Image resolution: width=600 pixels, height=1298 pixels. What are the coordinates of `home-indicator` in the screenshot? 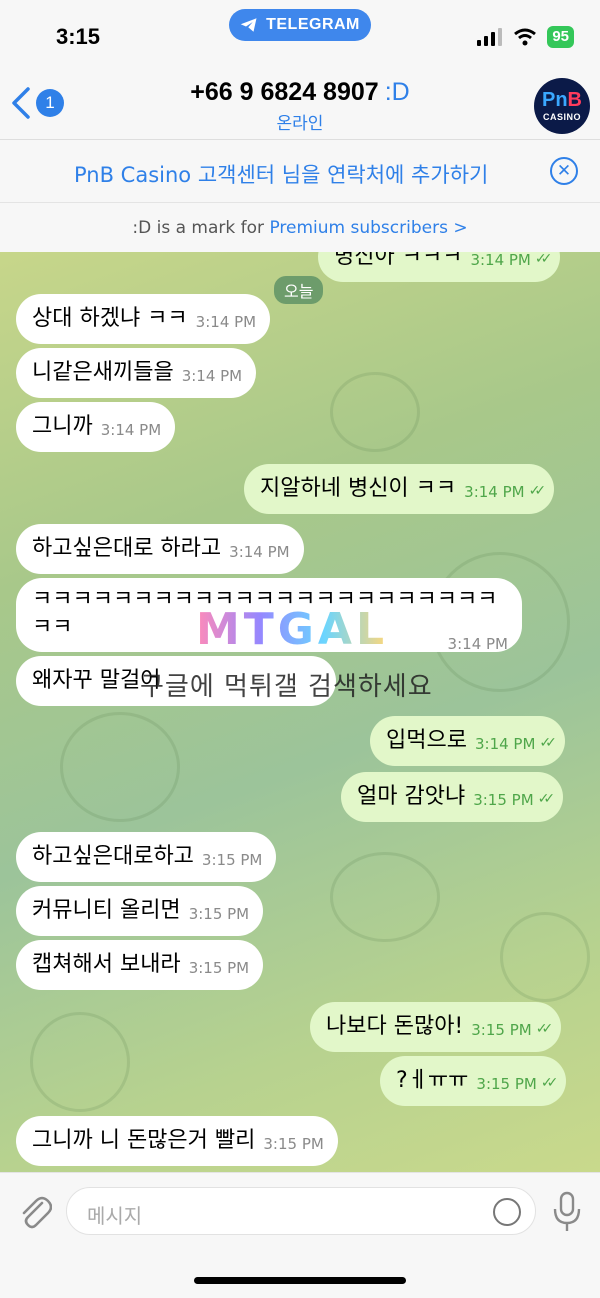 It's located at (300, 1280).